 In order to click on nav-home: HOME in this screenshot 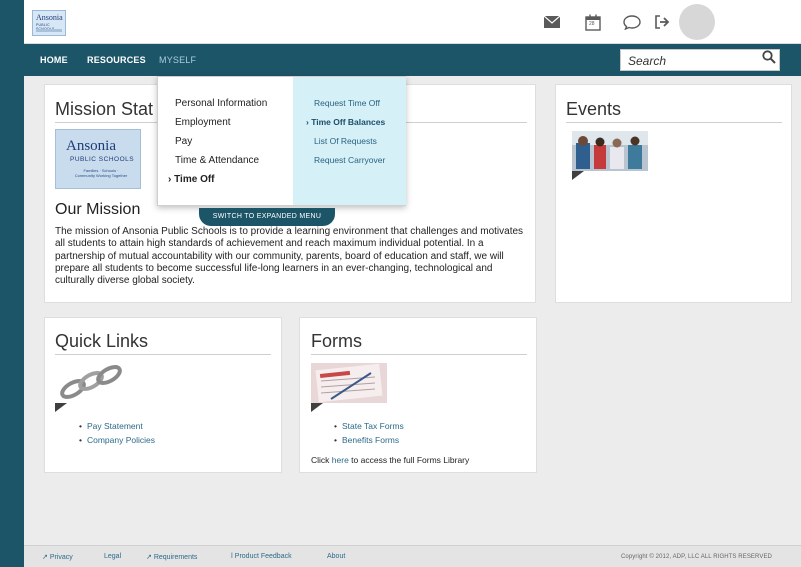, I will do `click(54, 60)`.